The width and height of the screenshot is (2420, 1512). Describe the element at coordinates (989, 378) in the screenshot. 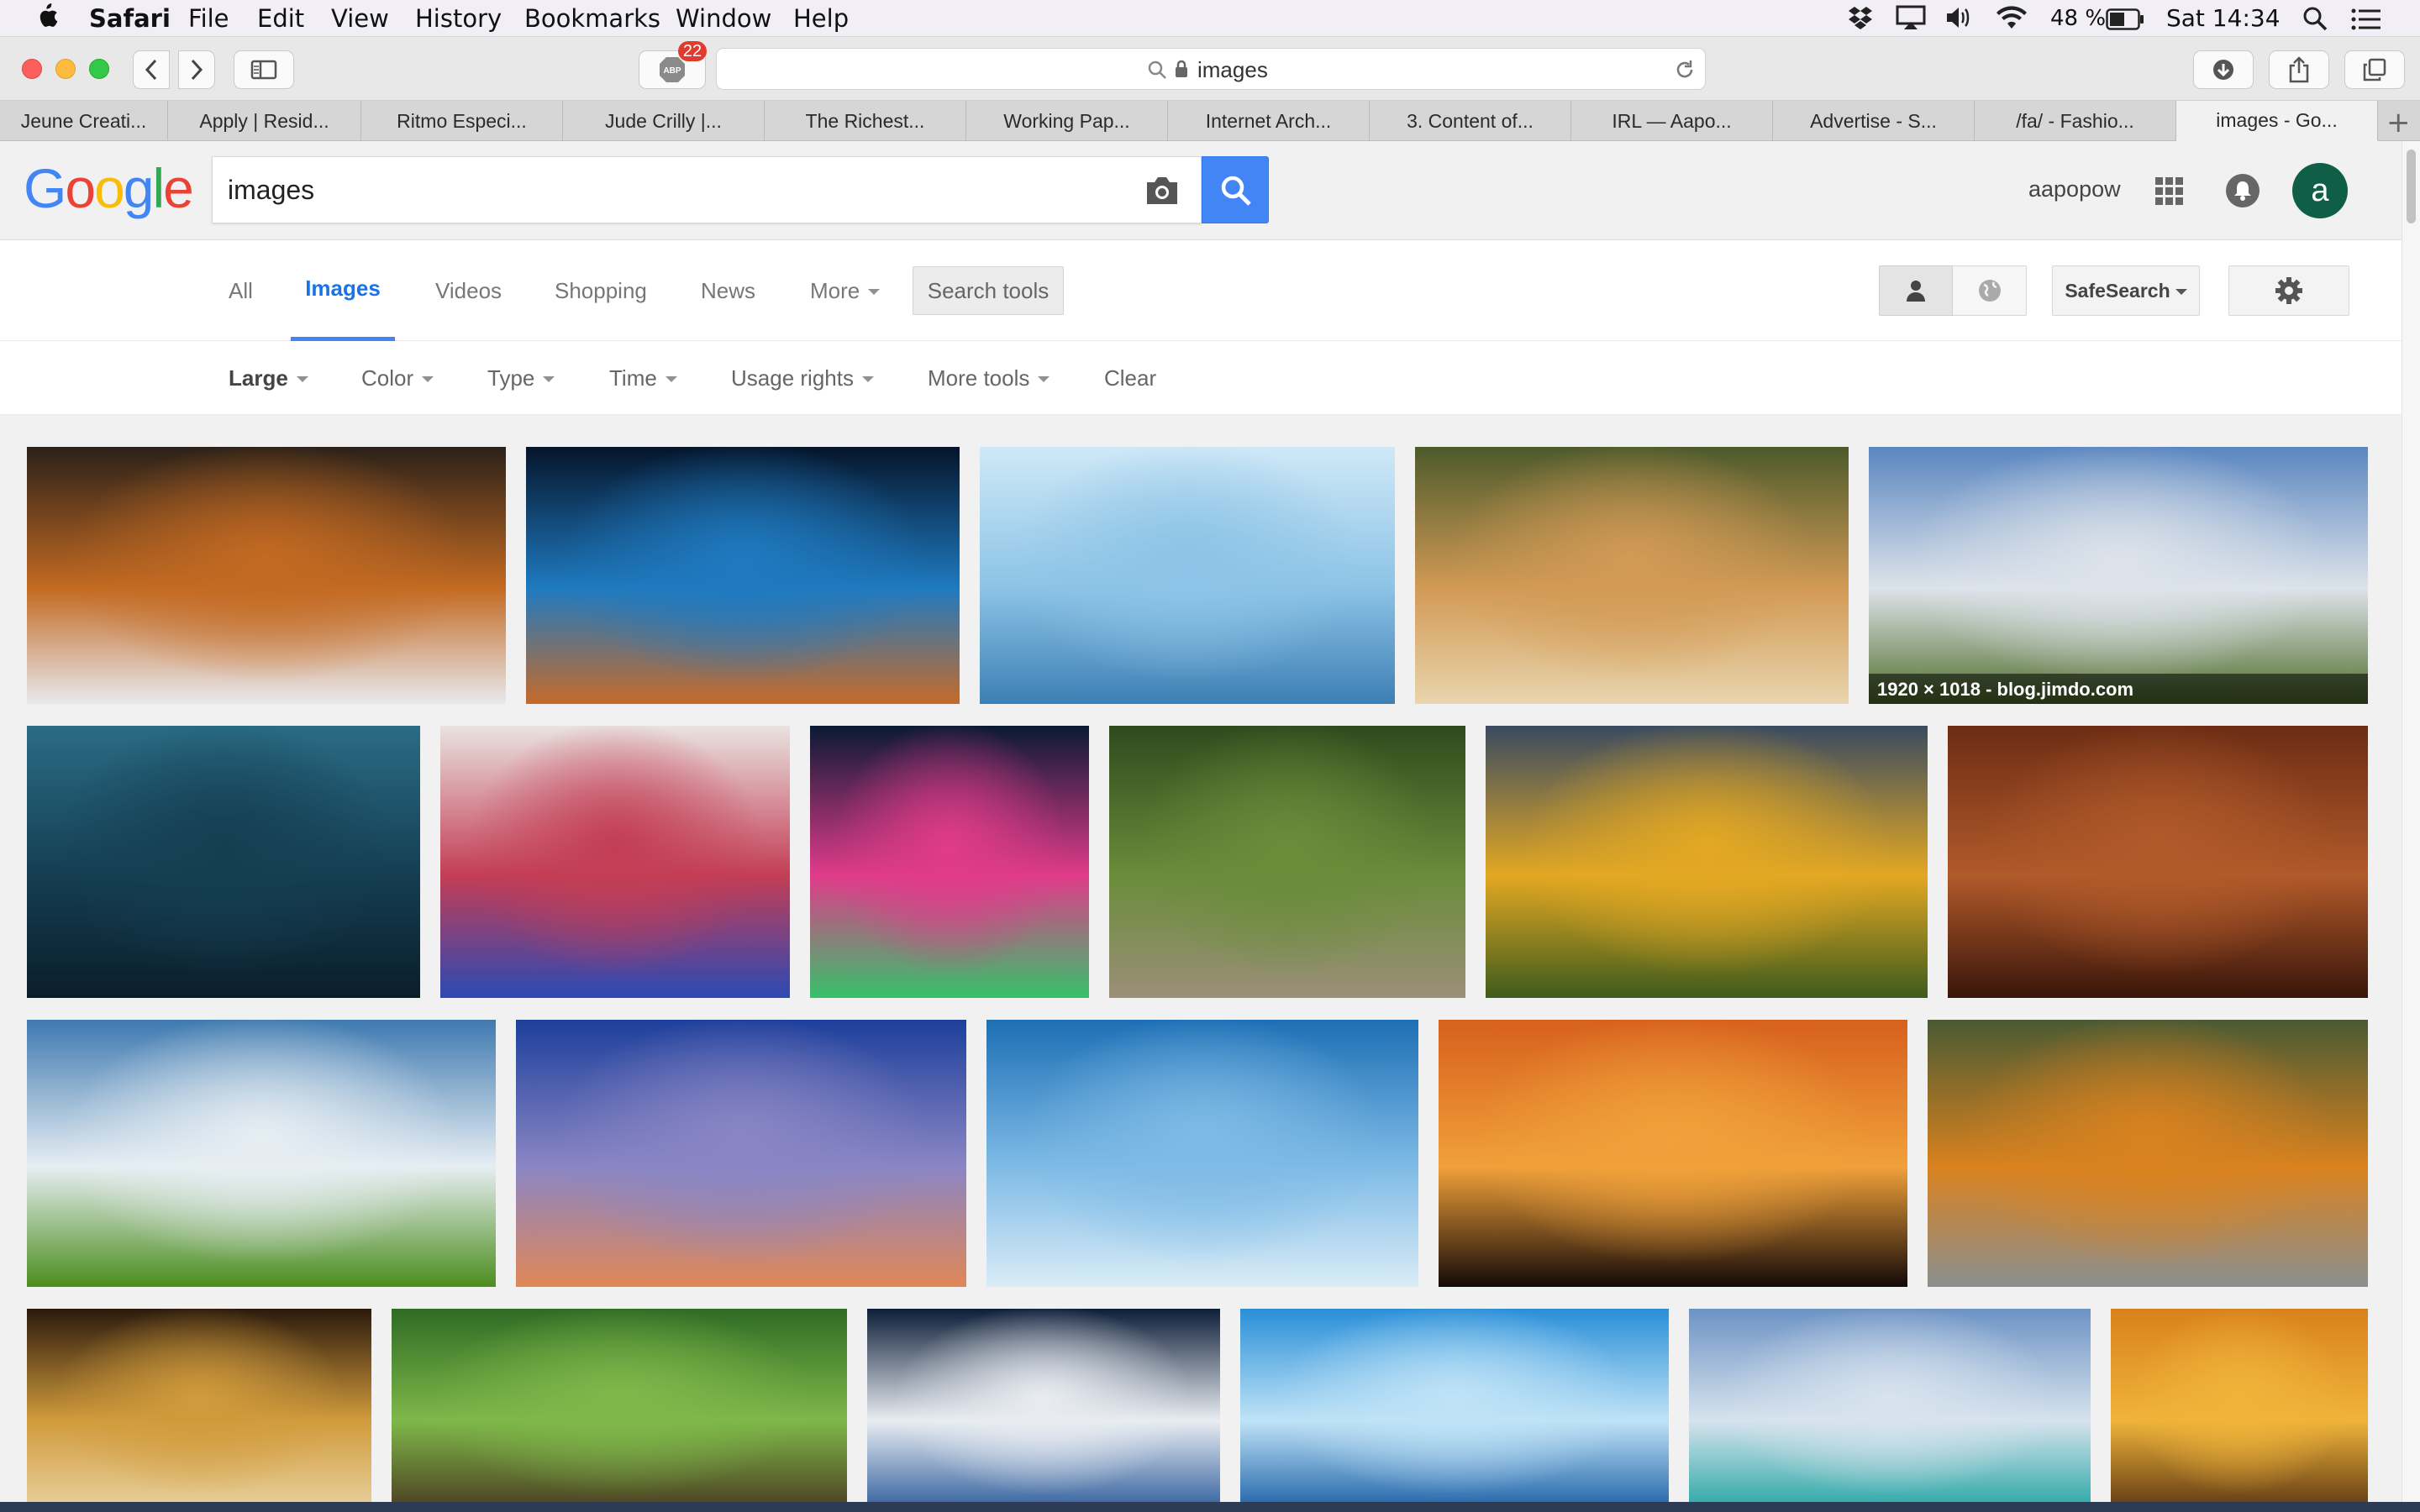

I see `more-tools-dropdown: More tools` at that location.